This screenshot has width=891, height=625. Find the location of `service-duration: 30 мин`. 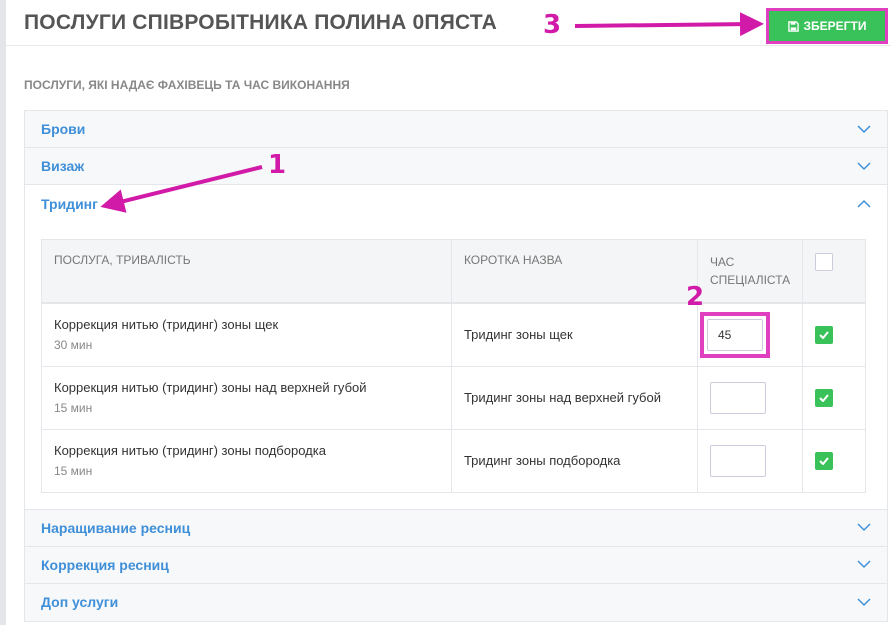

service-duration: 30 мин is located at coordinates (73, 345).